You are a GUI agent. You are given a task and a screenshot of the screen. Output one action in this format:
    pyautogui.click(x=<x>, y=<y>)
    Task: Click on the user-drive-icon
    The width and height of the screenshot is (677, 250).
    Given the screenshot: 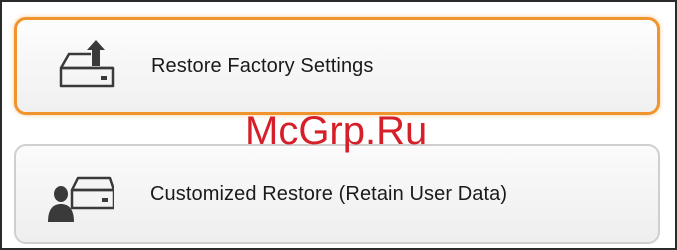 What is the action you would take?
    pyautogui.click(x=82, y=194)
    